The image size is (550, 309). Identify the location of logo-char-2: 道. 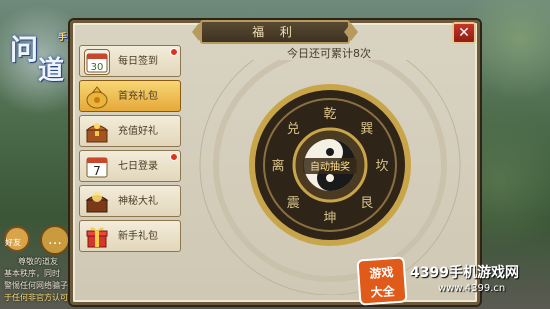
(51, 71).